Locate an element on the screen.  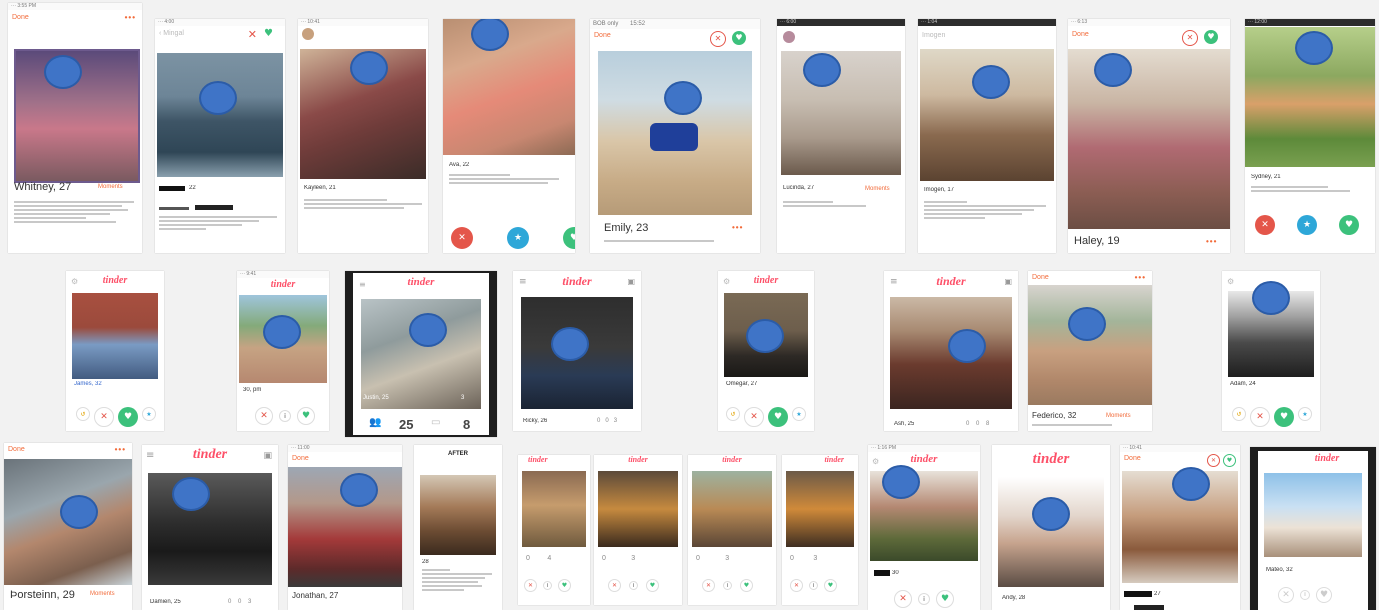
profile-card: ··· 6:13 Done ✕ ♥ Haley, 19 ••• is located at coordinates (1149, 136).